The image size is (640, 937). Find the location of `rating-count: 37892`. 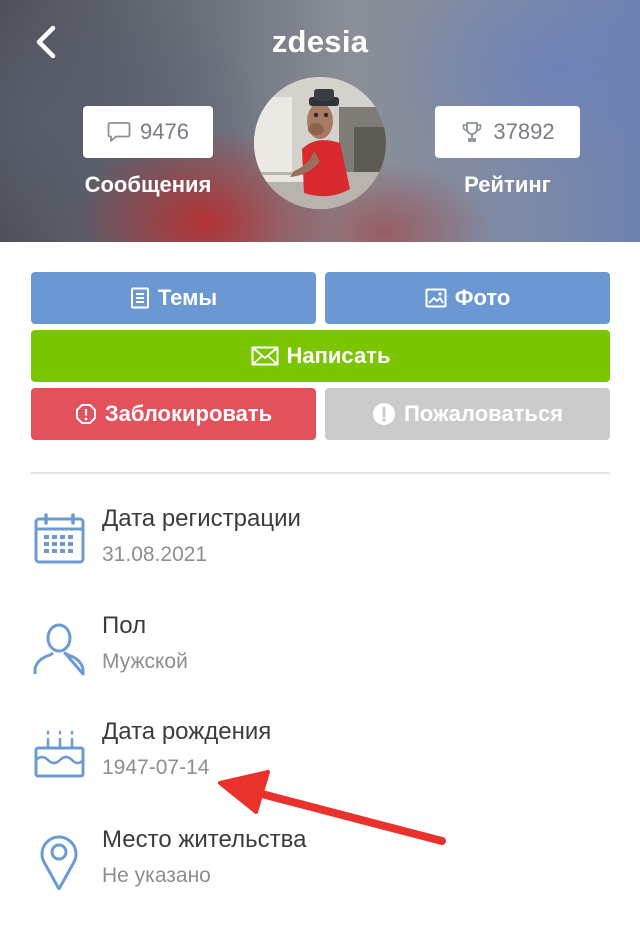

rating-count: 37892 is located at coordinates (524, 131).